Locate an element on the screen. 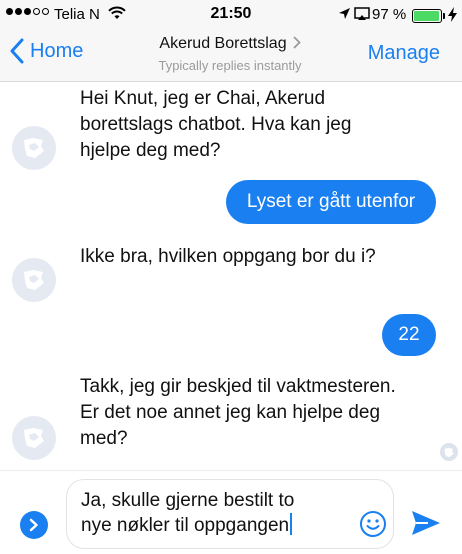 Image resolution: width=462 pixels, height=554 pixels. text-cursor is located at coordinates (291, 524).